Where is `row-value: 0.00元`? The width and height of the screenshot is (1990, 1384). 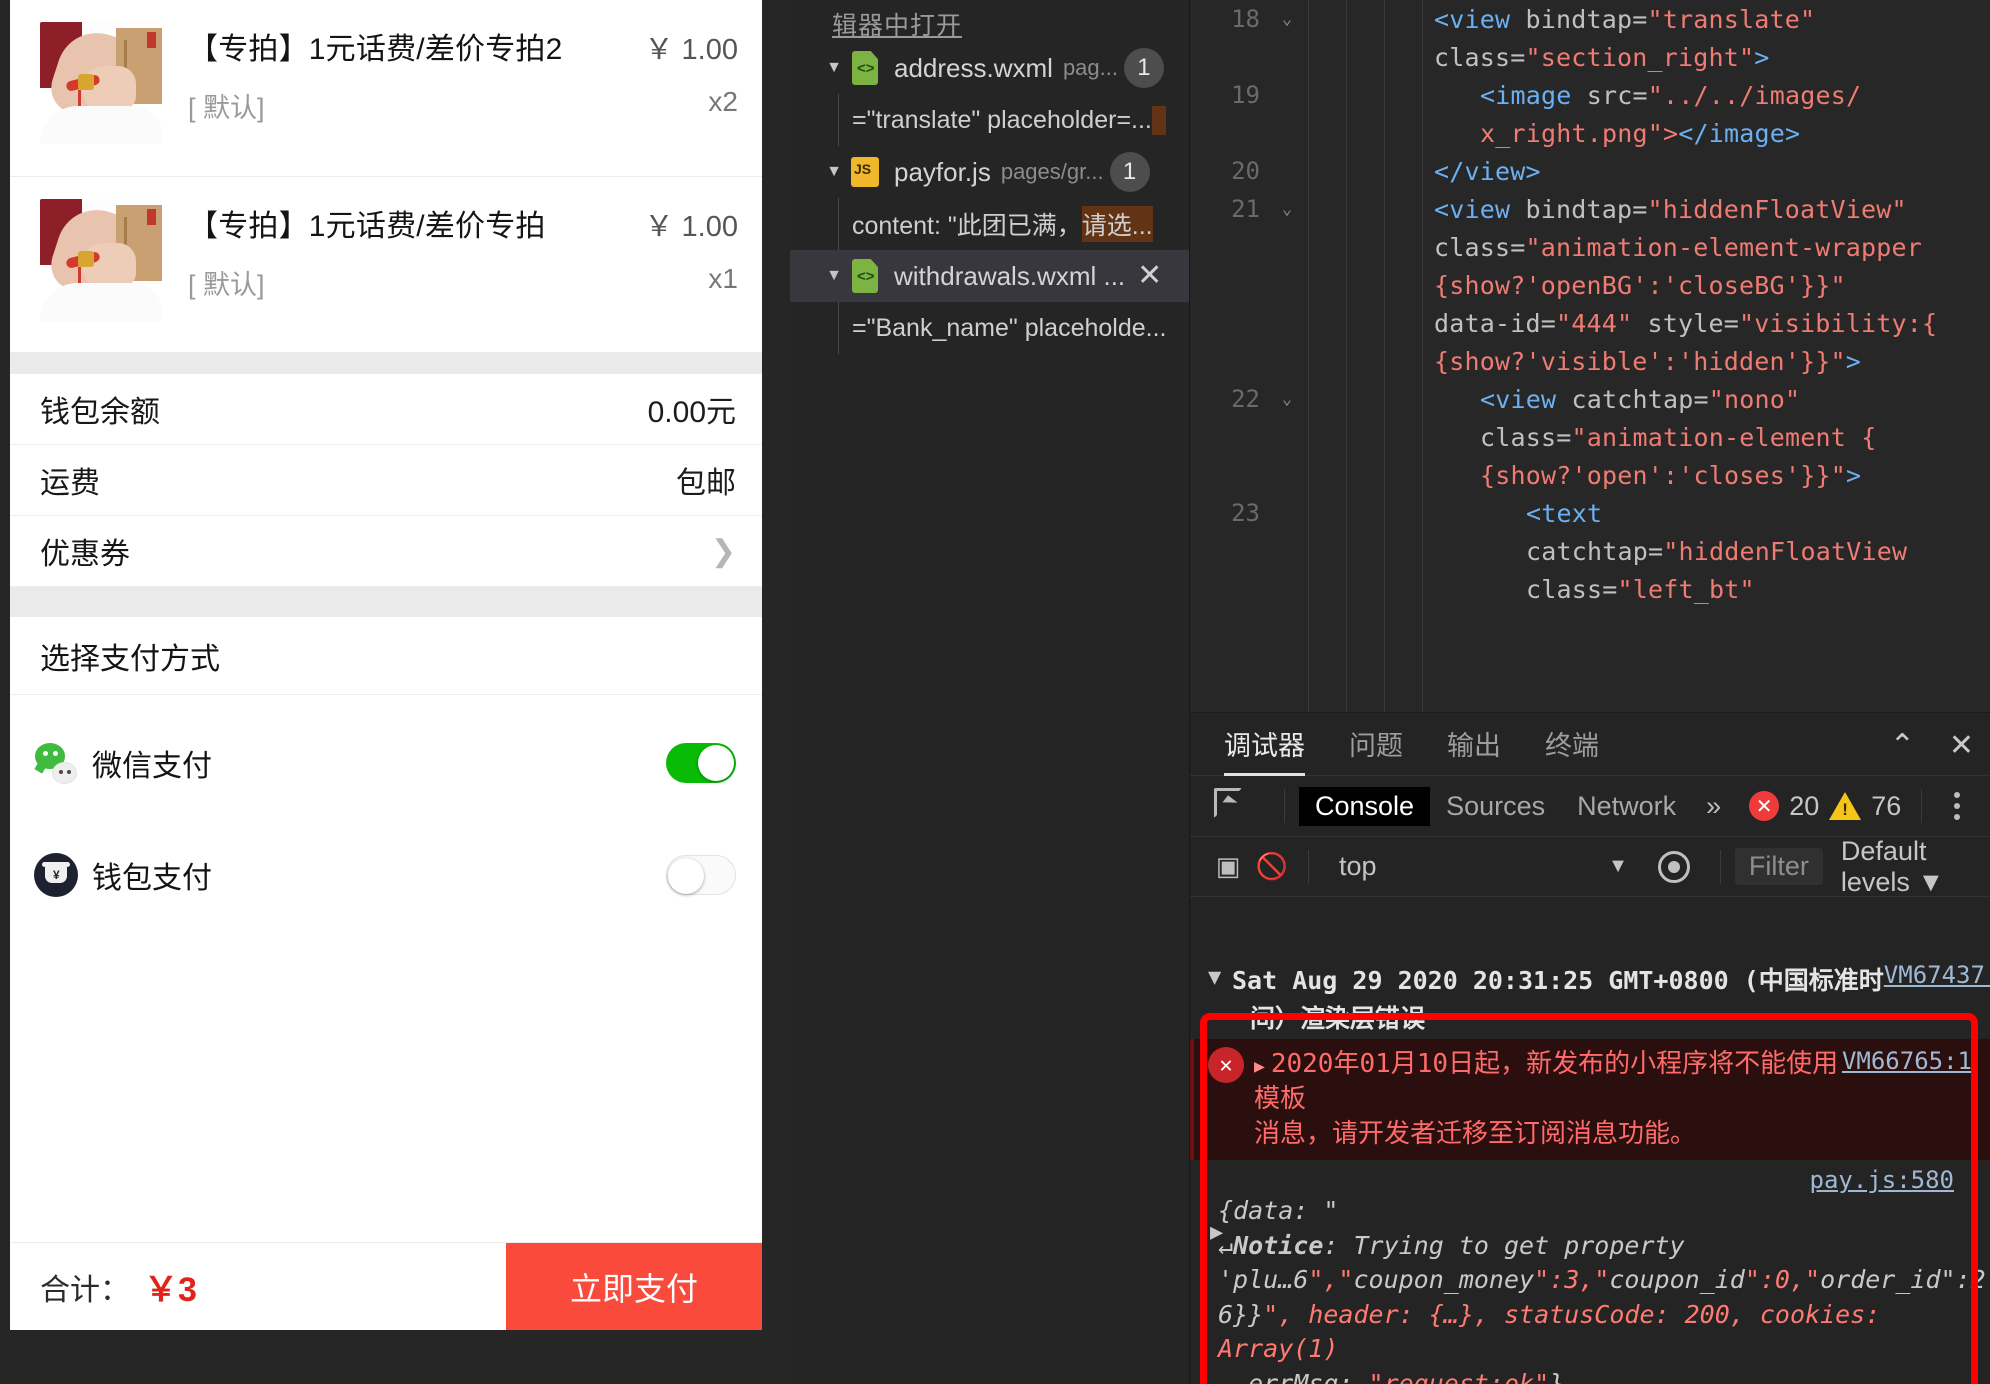 row-value: 0.00元 is located at coordinates (691, 412).